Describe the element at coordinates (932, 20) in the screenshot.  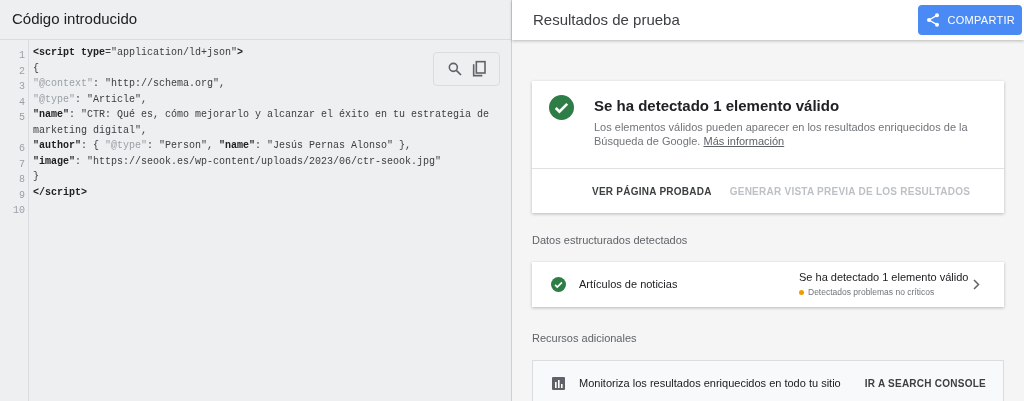
I see `share-icon` at that location.